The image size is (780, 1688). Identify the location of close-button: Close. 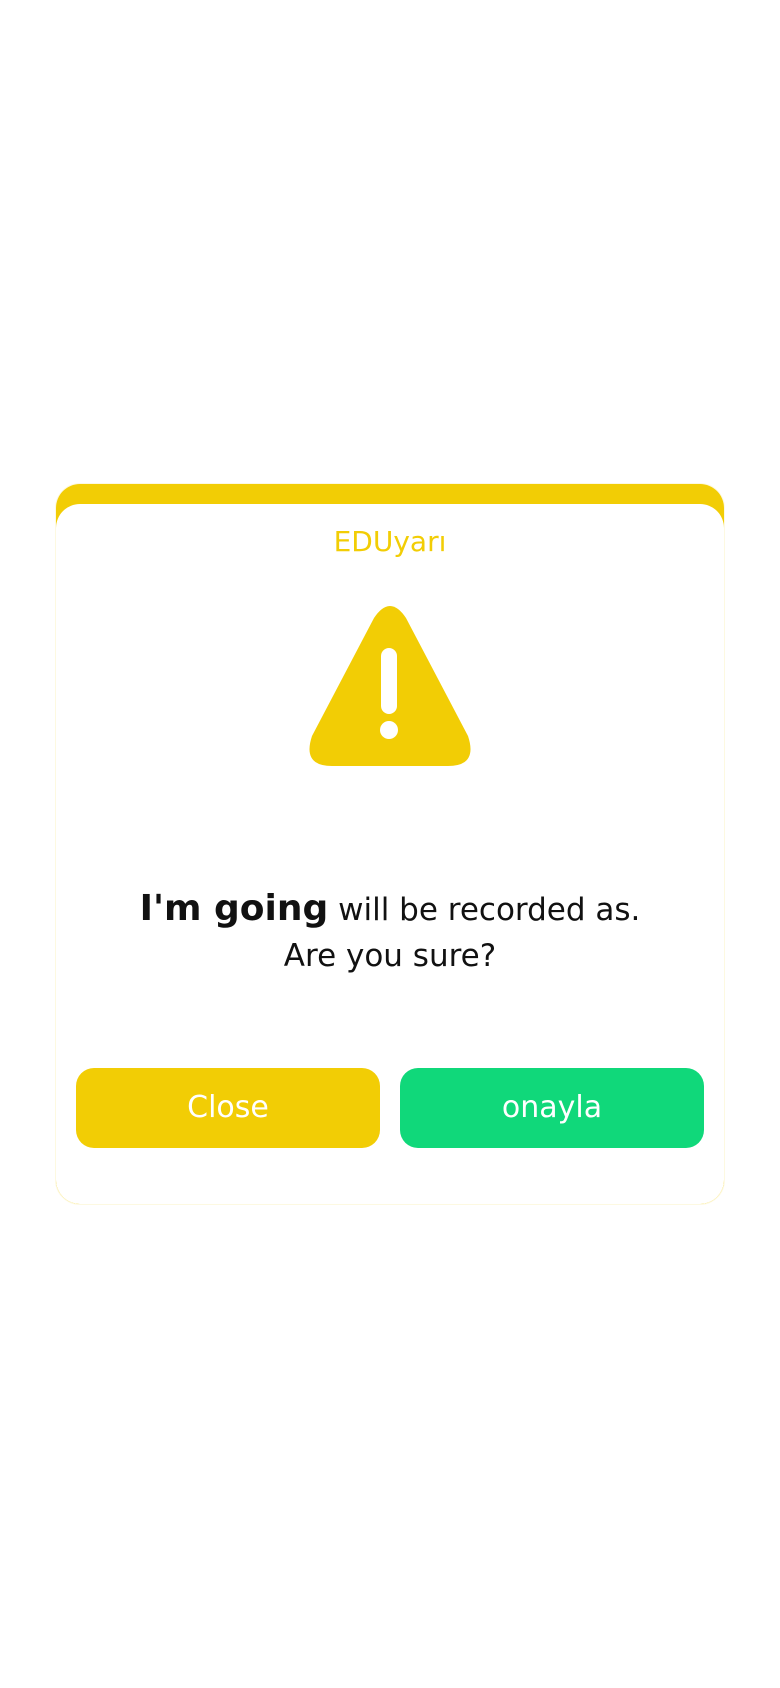
(228, 1108).